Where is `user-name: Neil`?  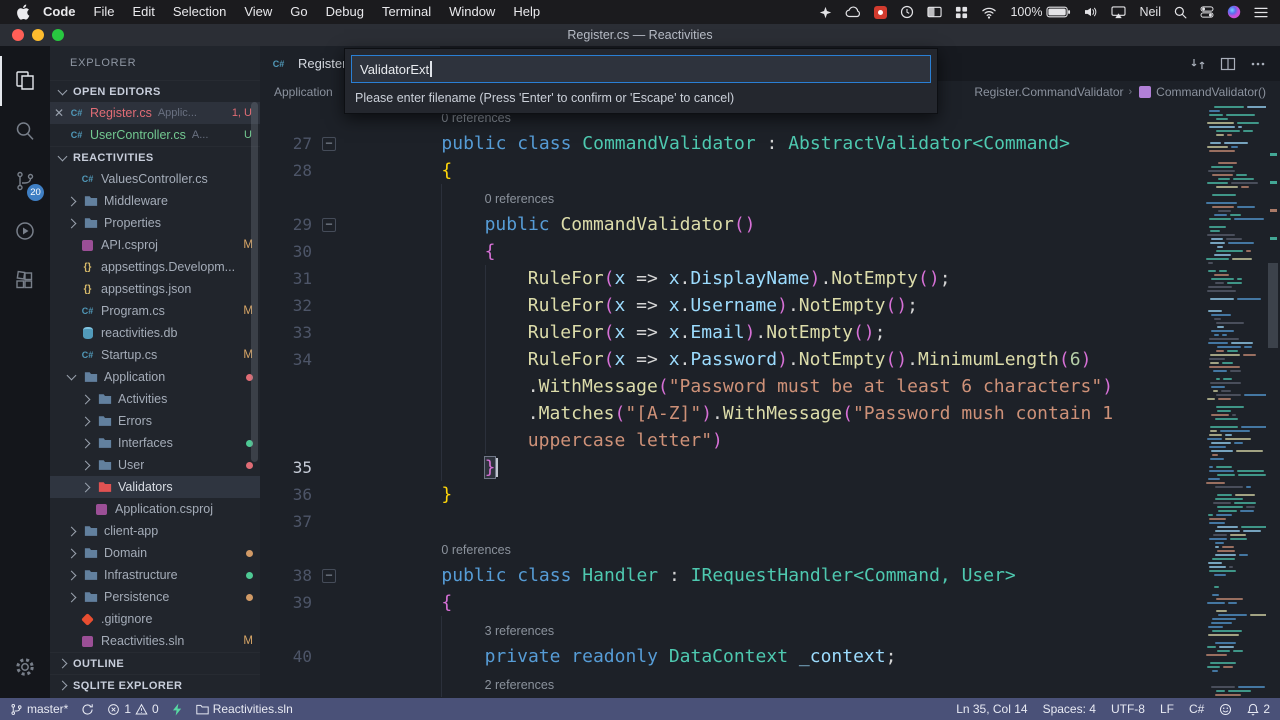 user-name: Neil is located at coordinates (1150, 12).